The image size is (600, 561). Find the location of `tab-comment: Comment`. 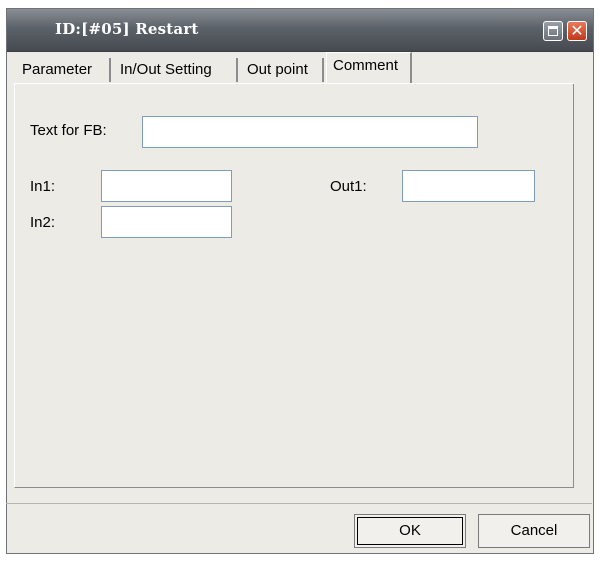

tab-comment: Comment is located at coordinates (369, 68).